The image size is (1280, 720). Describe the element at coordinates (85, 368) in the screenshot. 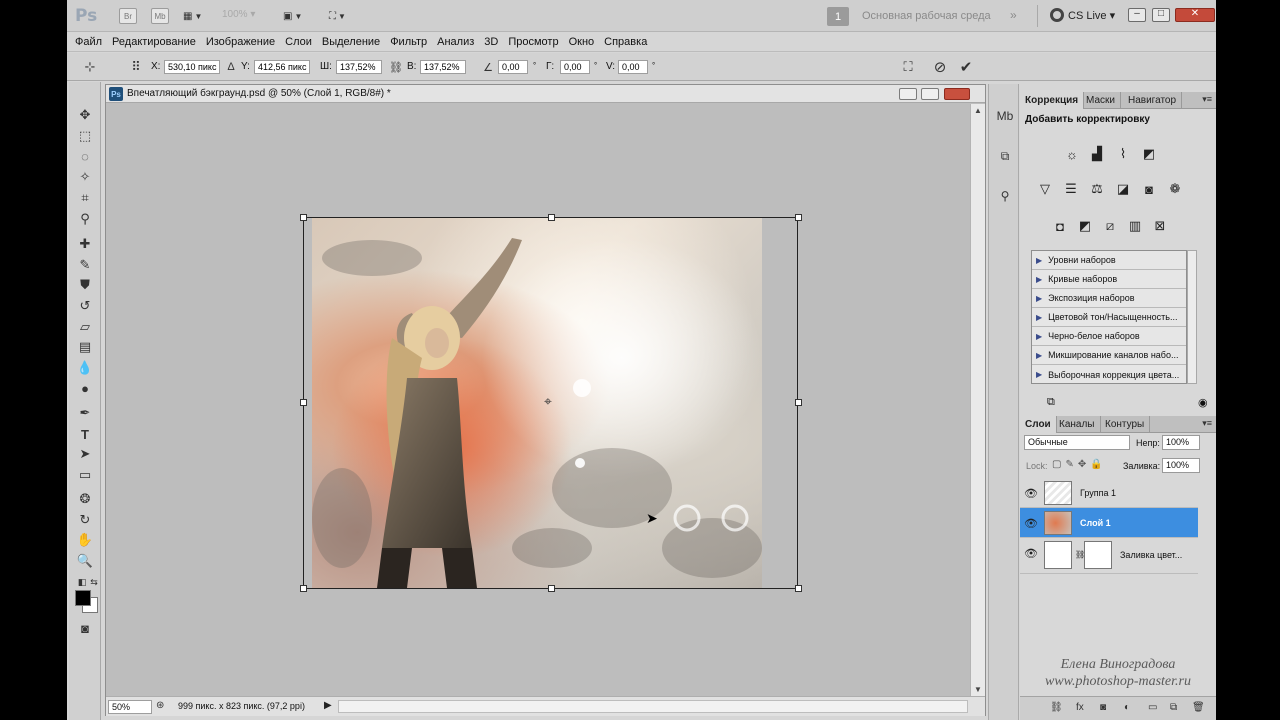

I see `blur-tool-icon: 💧` at that location.